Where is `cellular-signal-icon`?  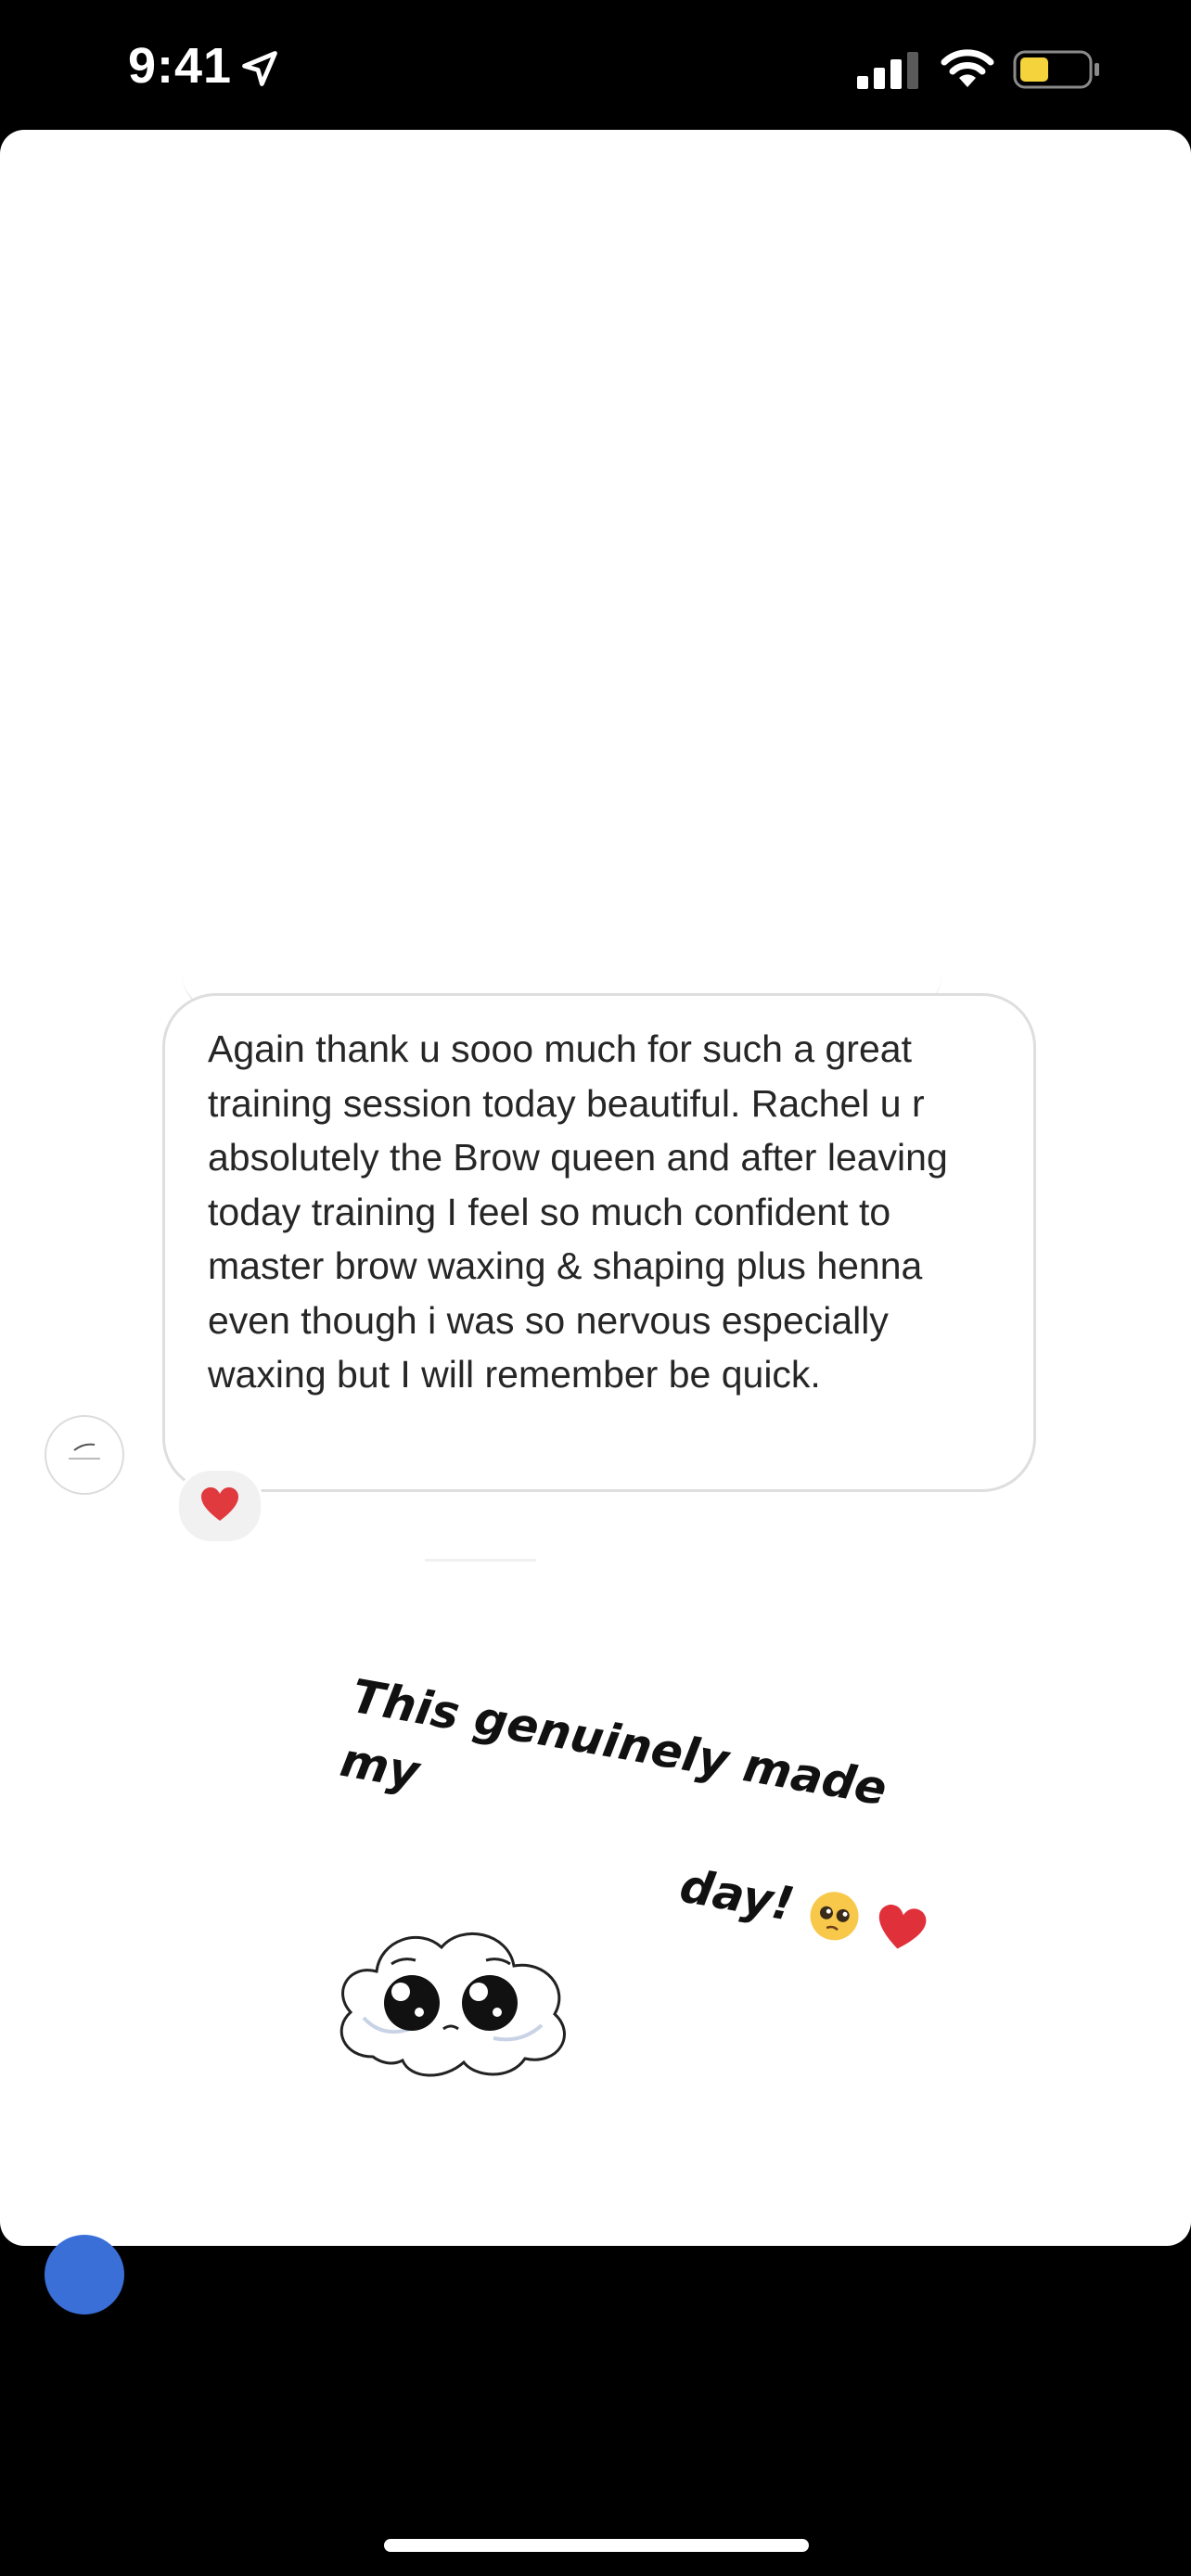 cellular-signal-icon is located at coordinates (887, 71).